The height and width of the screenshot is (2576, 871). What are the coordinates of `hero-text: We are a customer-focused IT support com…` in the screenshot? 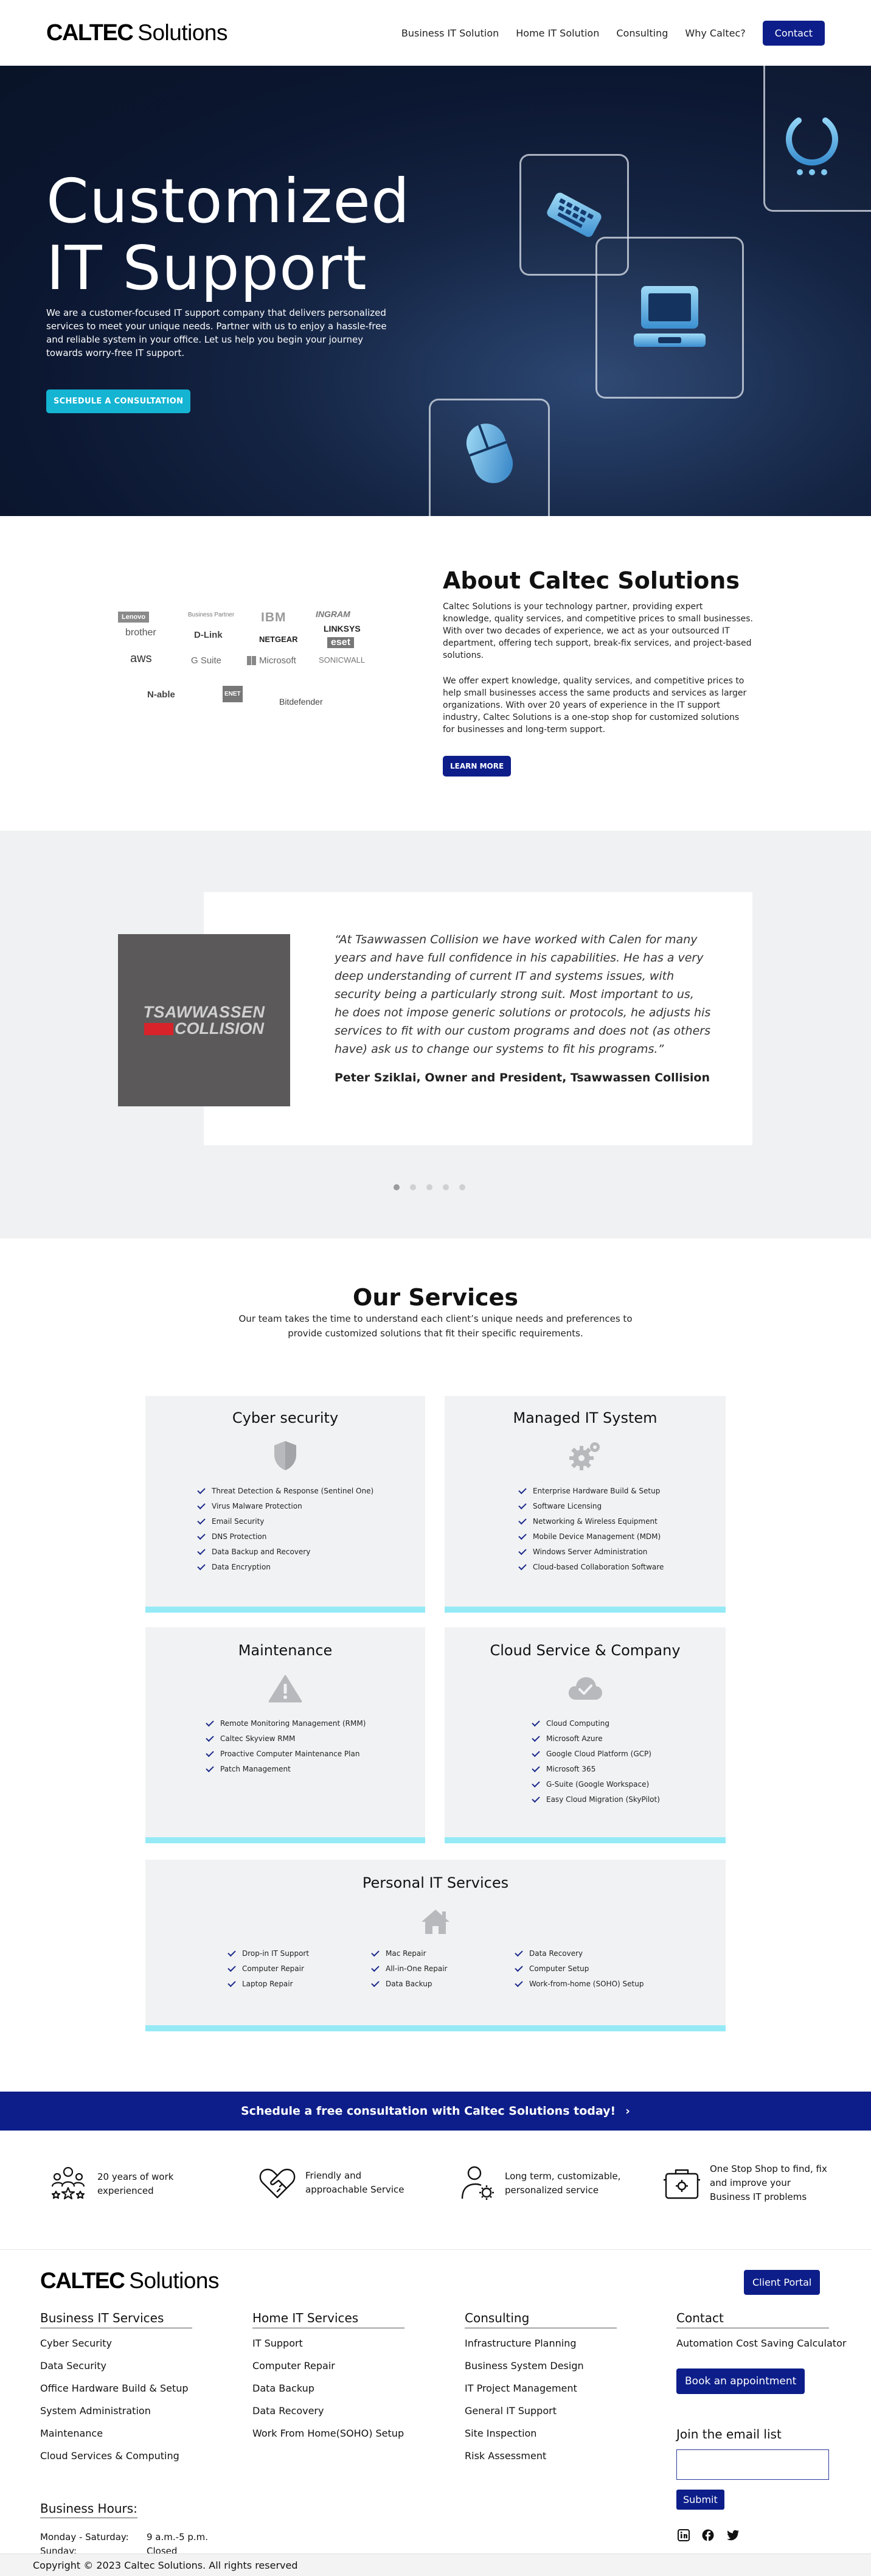 It's located at (216, 332).